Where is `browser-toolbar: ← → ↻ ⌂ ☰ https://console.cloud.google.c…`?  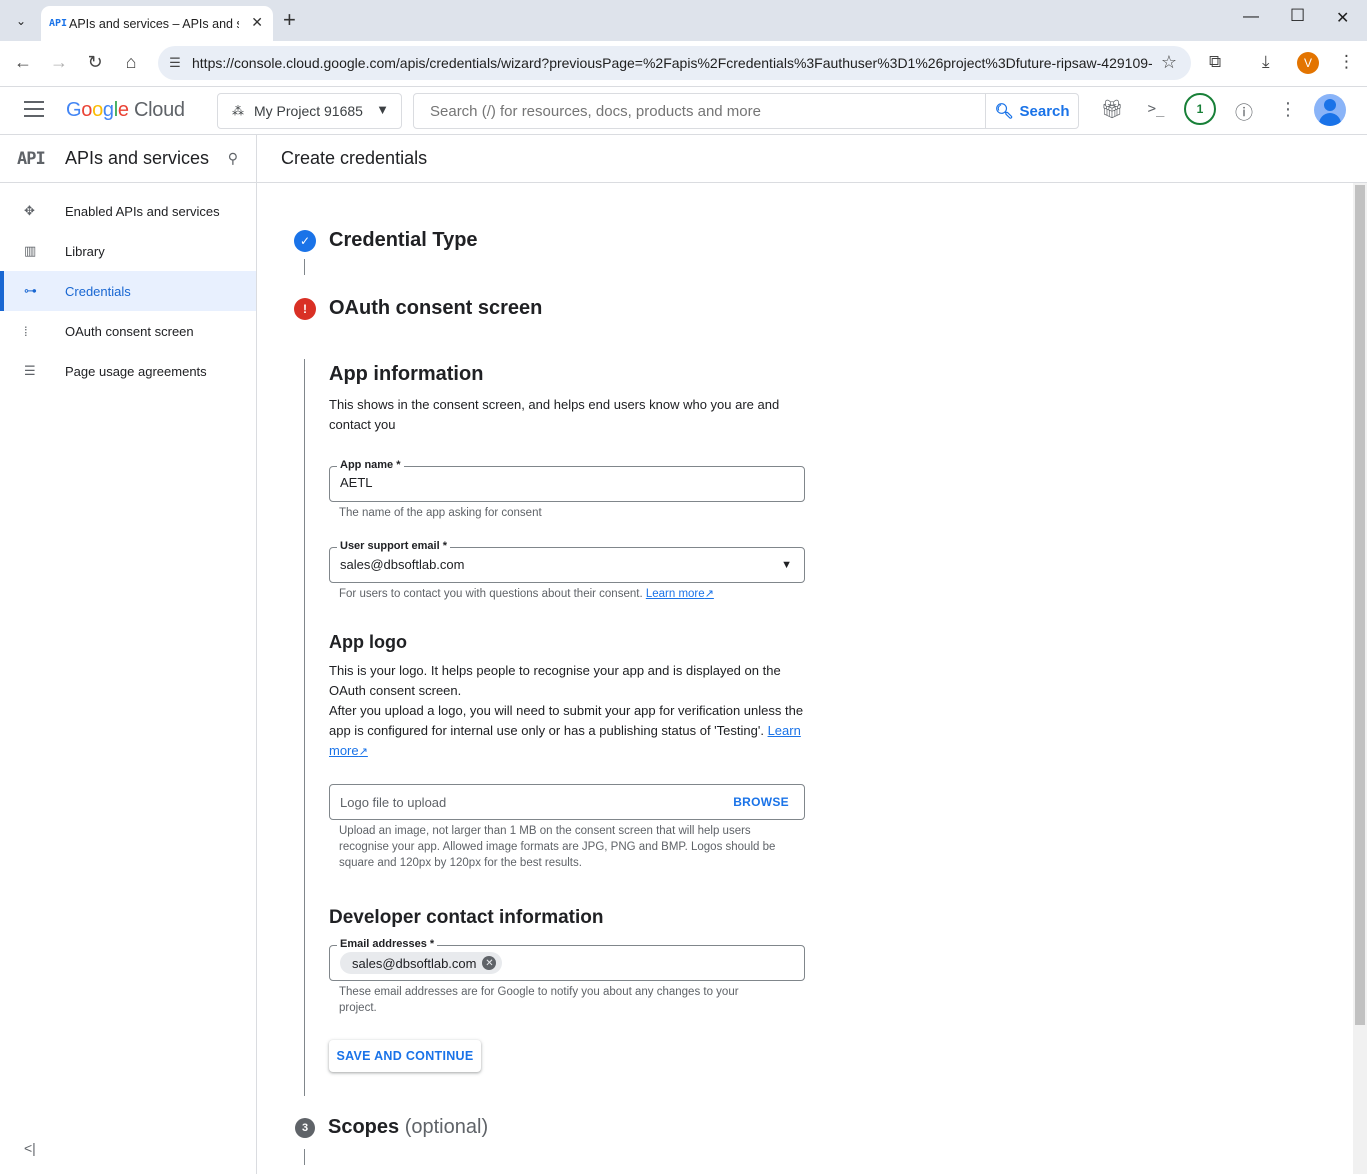
browser-toolbar: ← → ↻ ⌂ ☰ https://console.cloud.google.c… is located at coordinates (683, 64).